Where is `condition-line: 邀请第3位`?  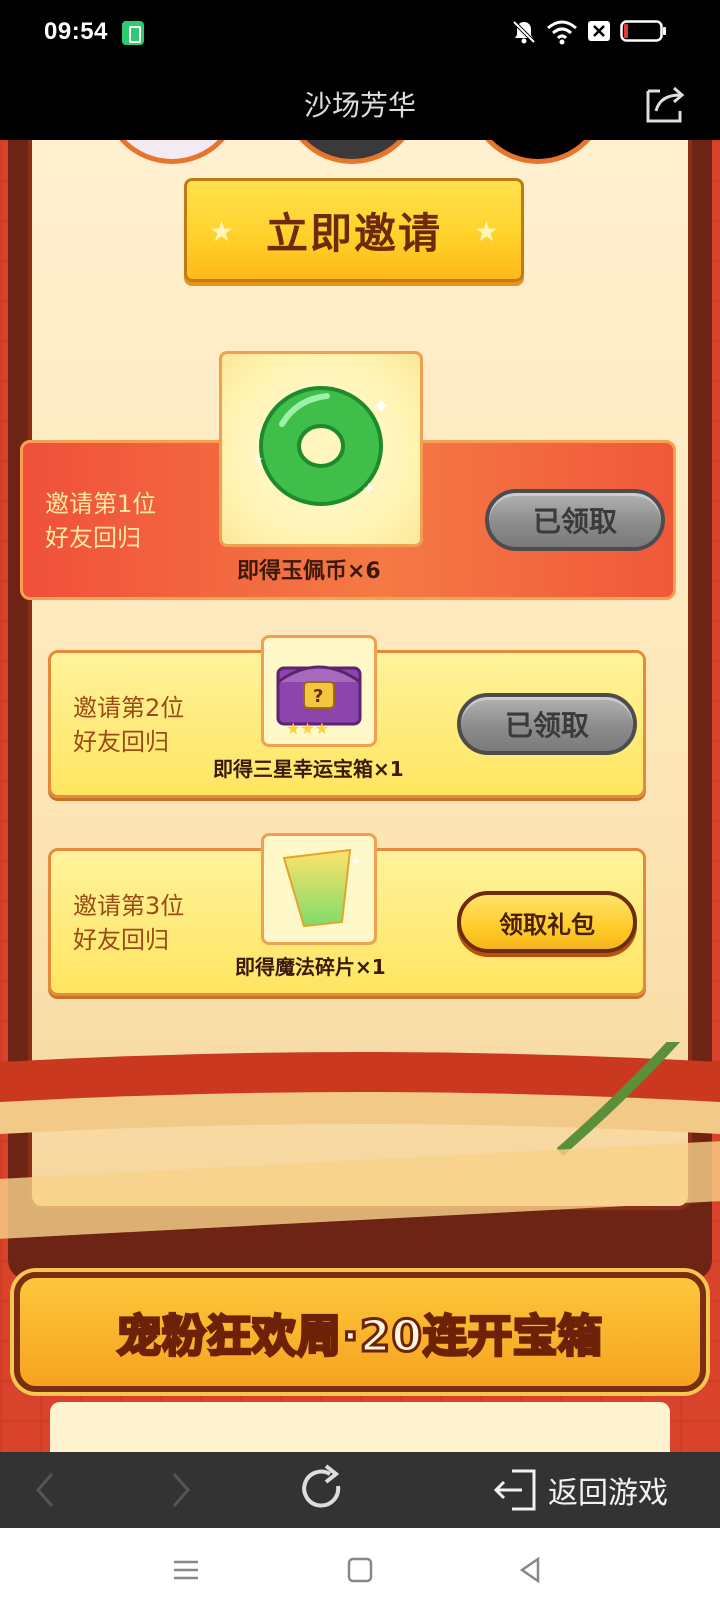
condition-line: 邀请第3位 is located at coordinates (129, 906).